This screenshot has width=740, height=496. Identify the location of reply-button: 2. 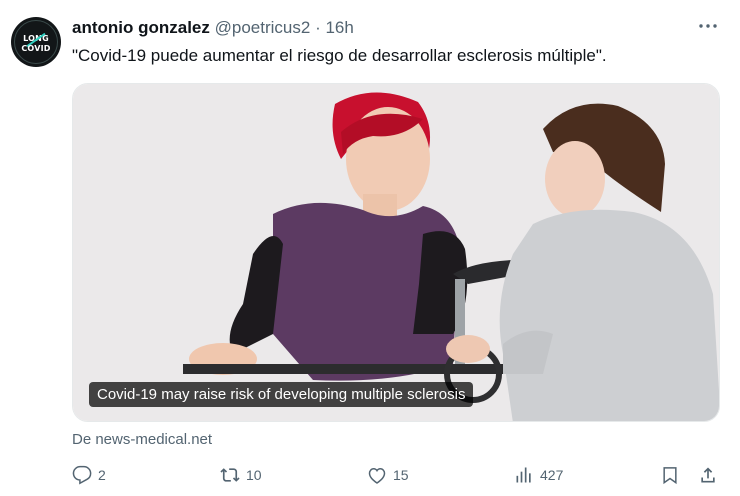
(89, 475).